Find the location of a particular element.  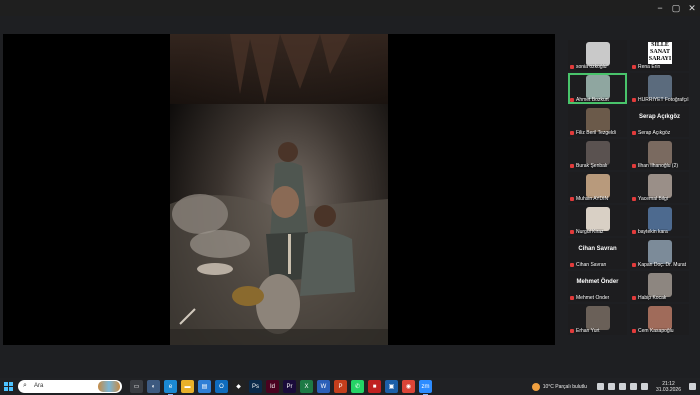

participant-name: Burak Şenbalı is located at coordinates (592, 166).